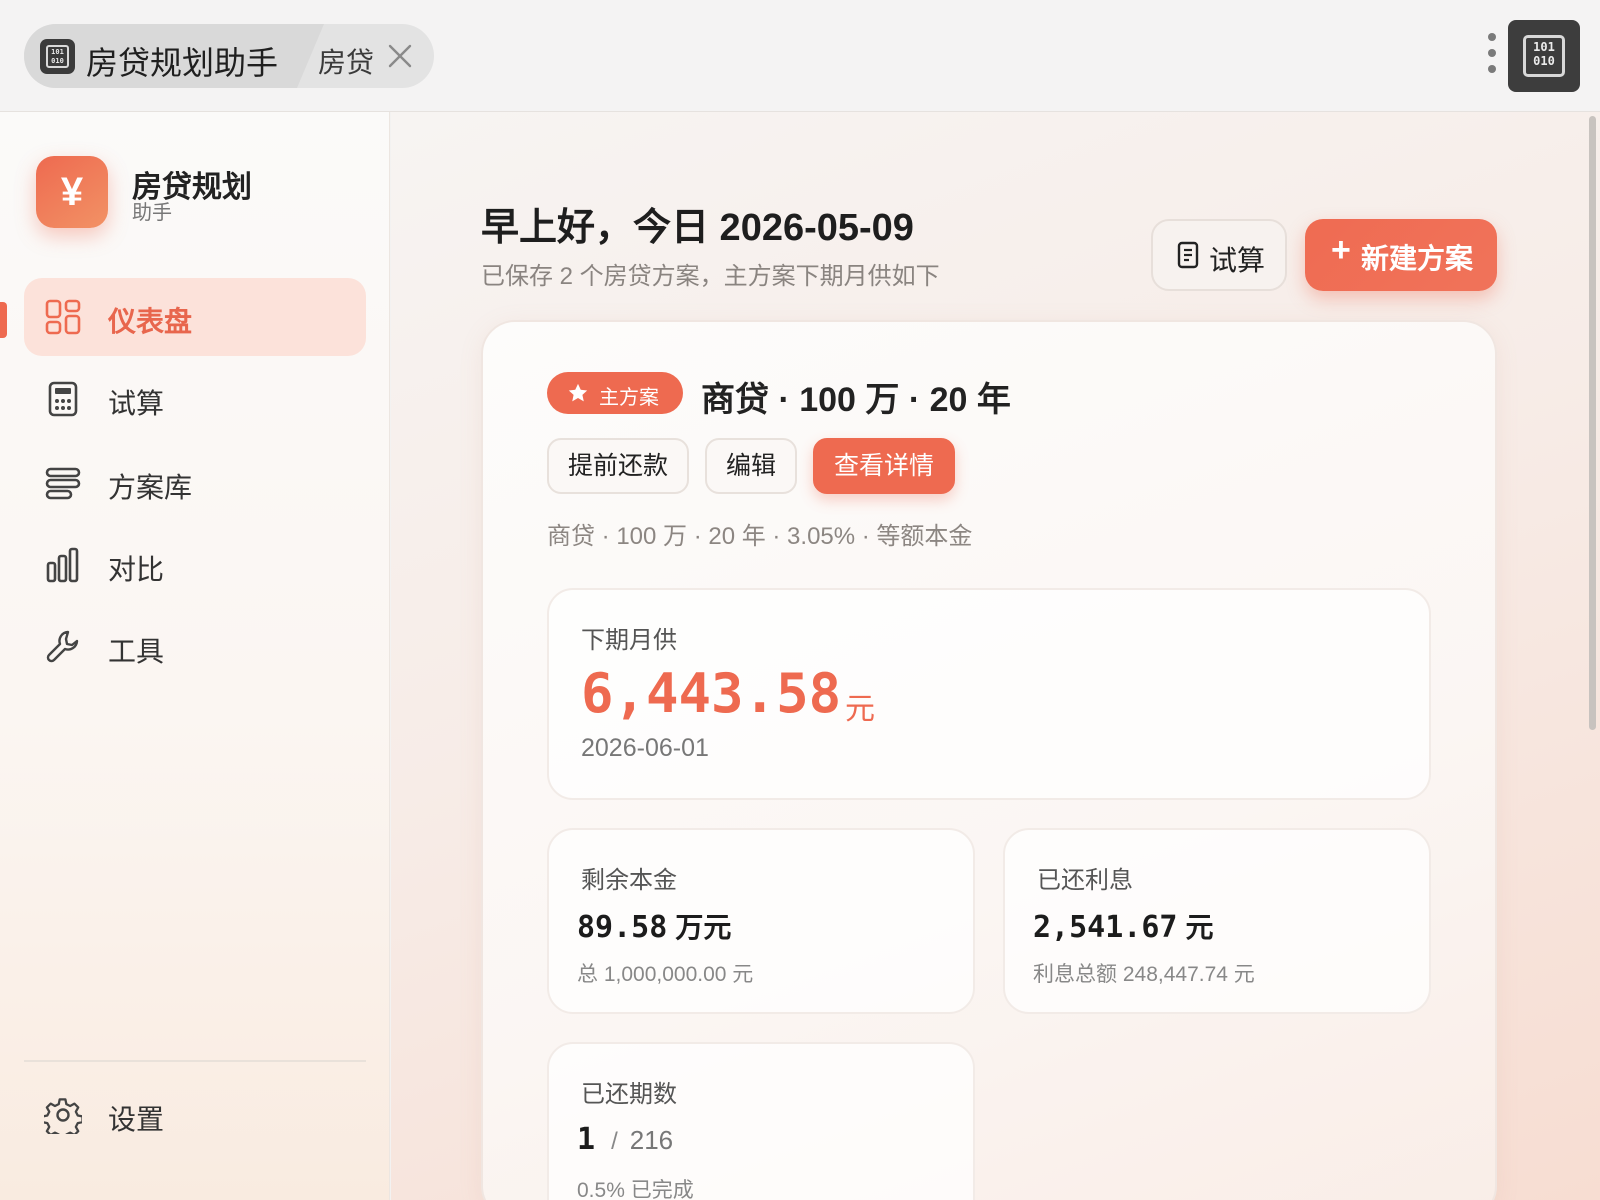 The height and width of the screenshot is (1200, 1600). I want to click on close-icon, so click(400, 56).